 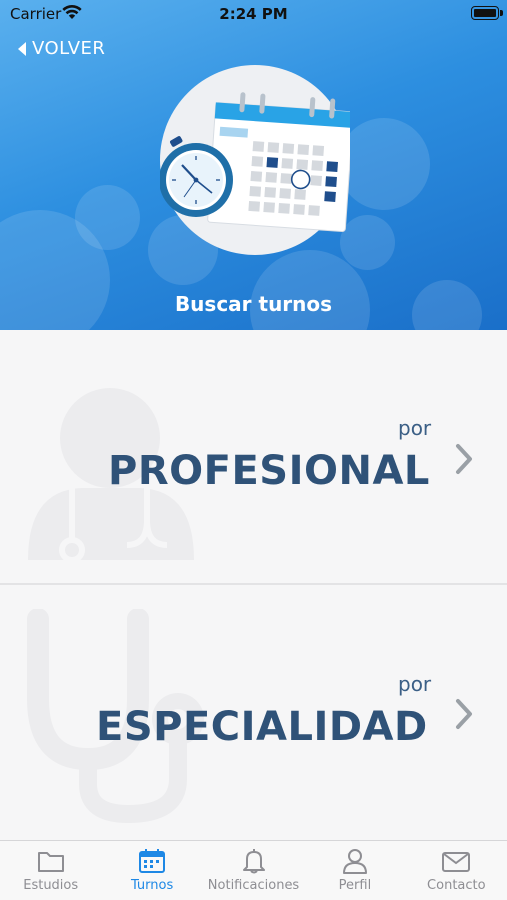 I want to click on calendar-icon, so click(x=152, y=861).